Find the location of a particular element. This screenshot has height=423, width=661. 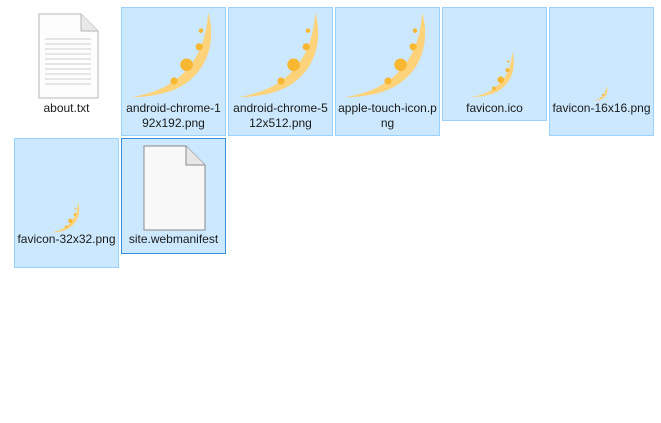

file-item-site-webmanifest: site.webmanifest is located at coordinates (173, 196).